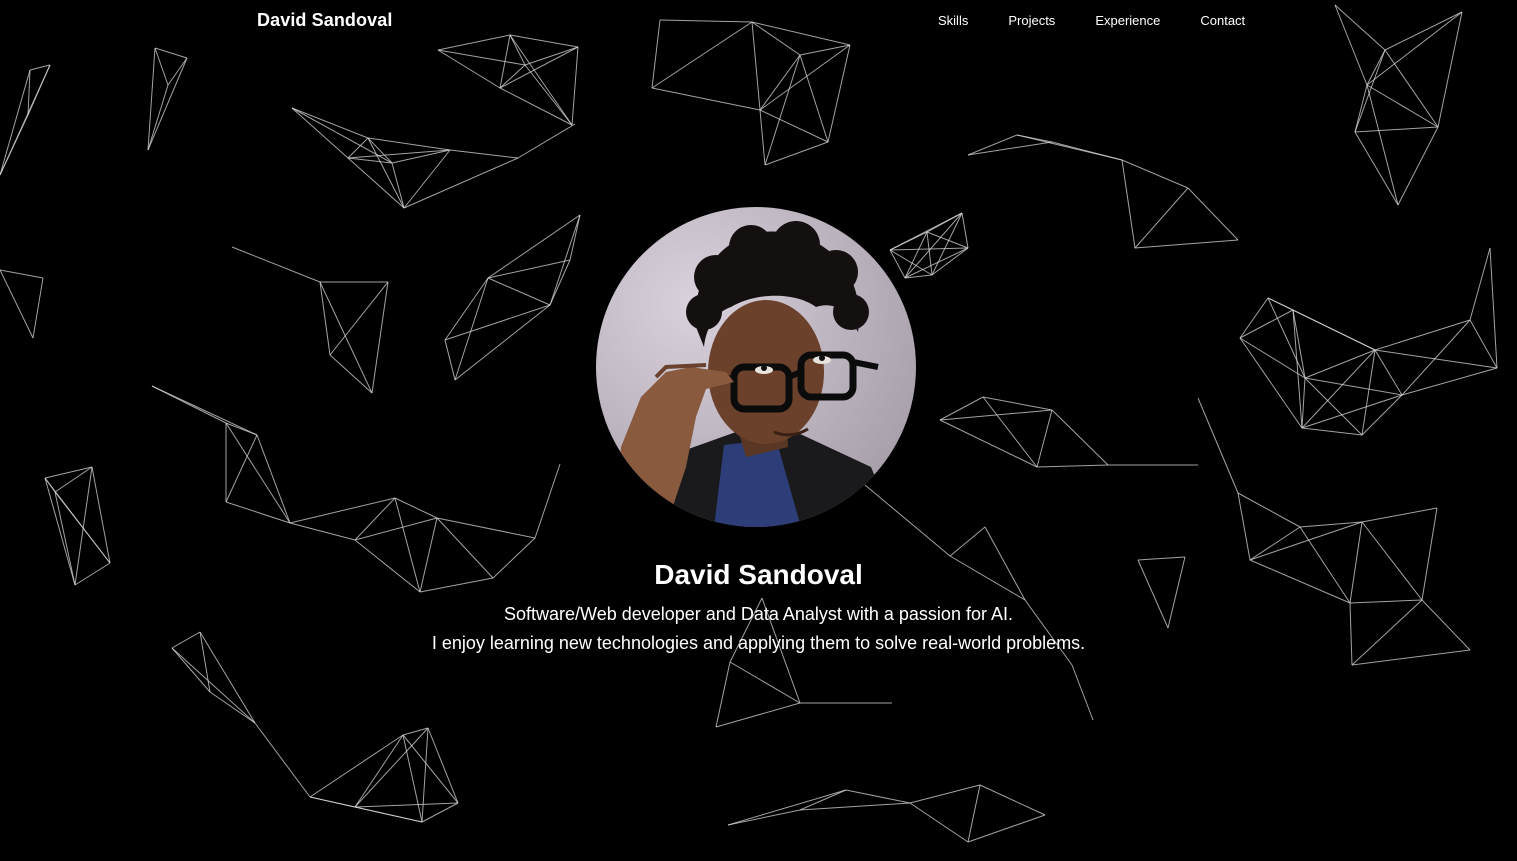 Image resolution: width=1517 pixels, height=861 pixels. What do you see at coordinates (324, 20) in the screenshot?
I see `brand-logo-text: David Sandoval` at bounding box center [324, 20].